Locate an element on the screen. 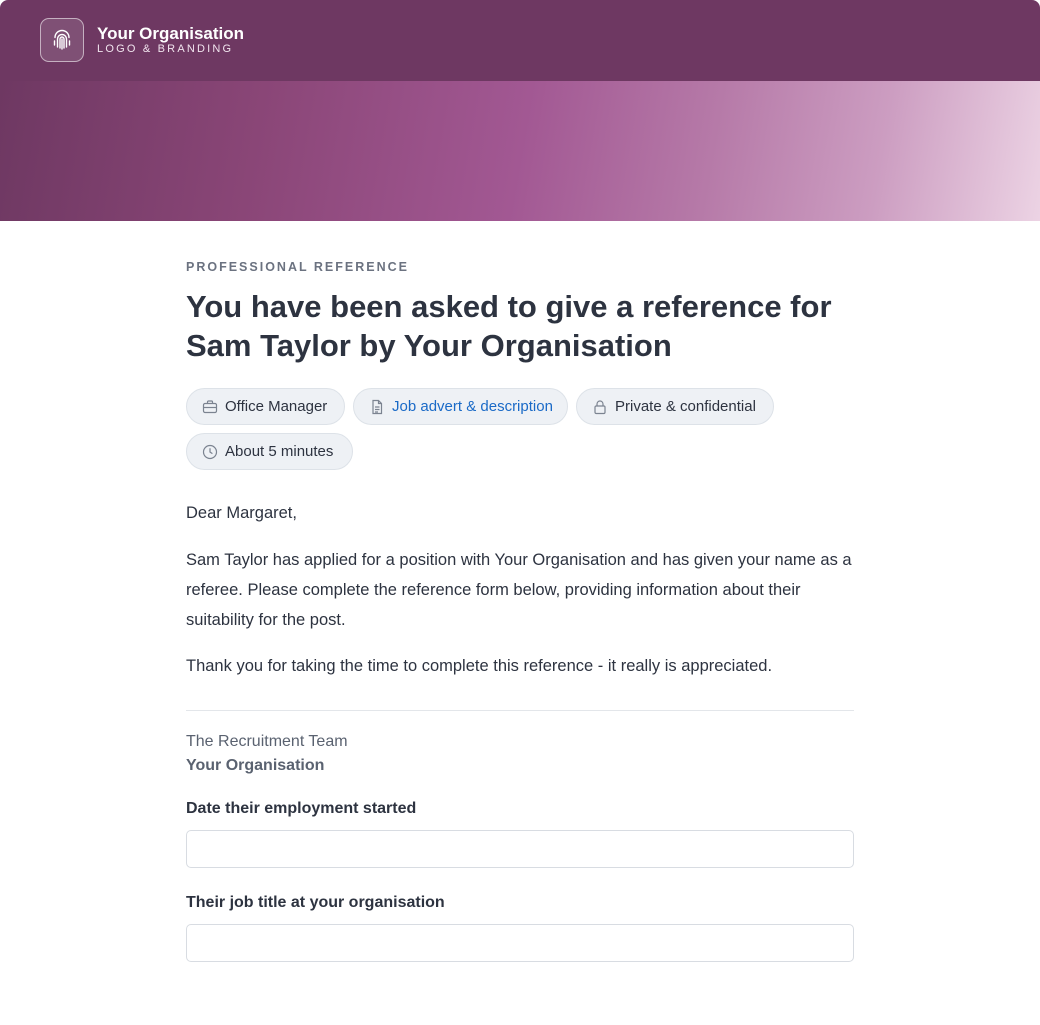  start-date-input is located at coordinates (520, 849).